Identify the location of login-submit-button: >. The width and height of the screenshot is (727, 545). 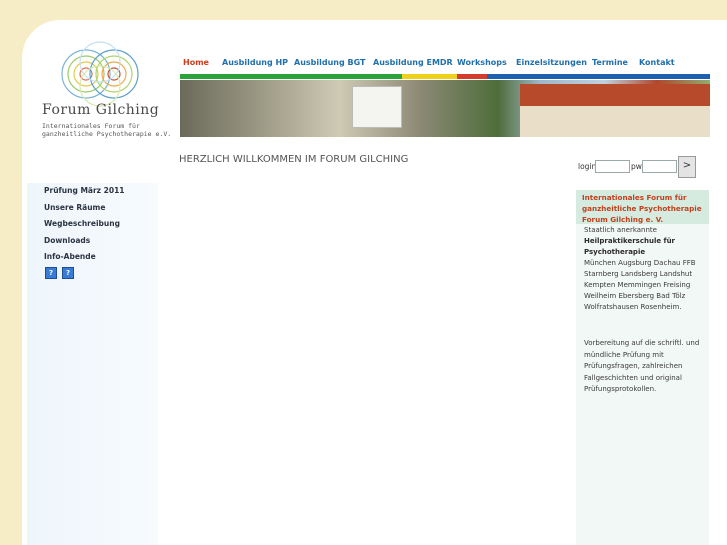
(687, 167).